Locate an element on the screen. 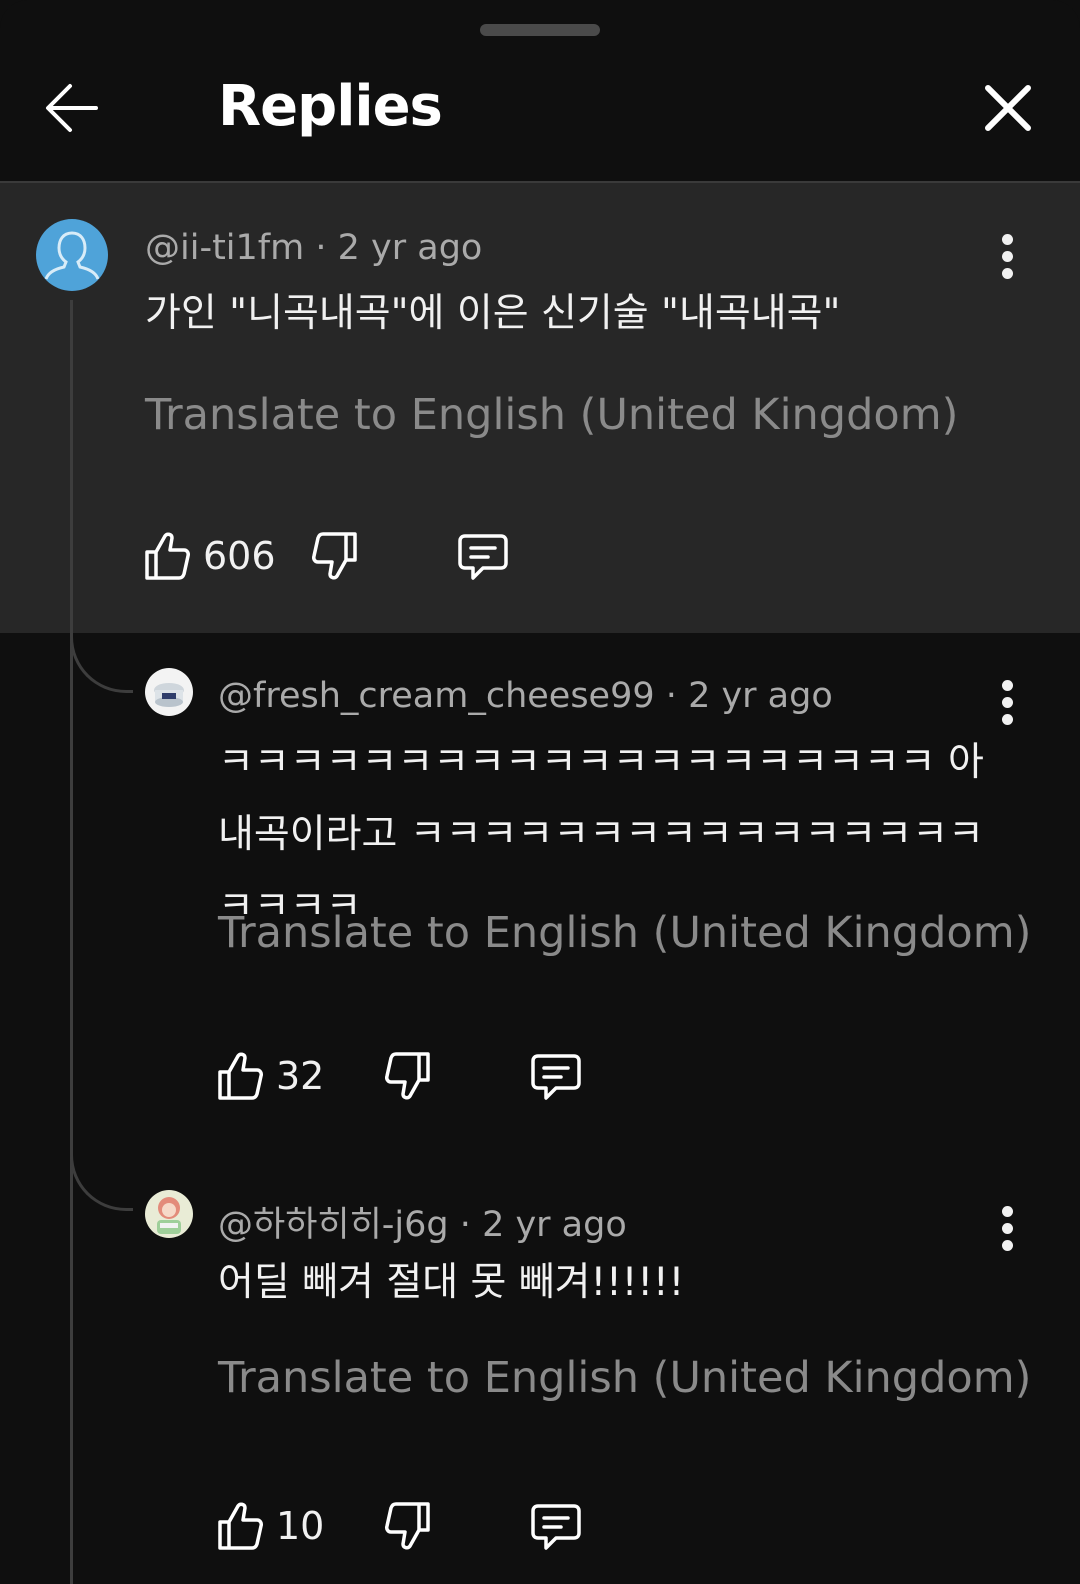  page-title: Replies is located at coordinates (330, 106).